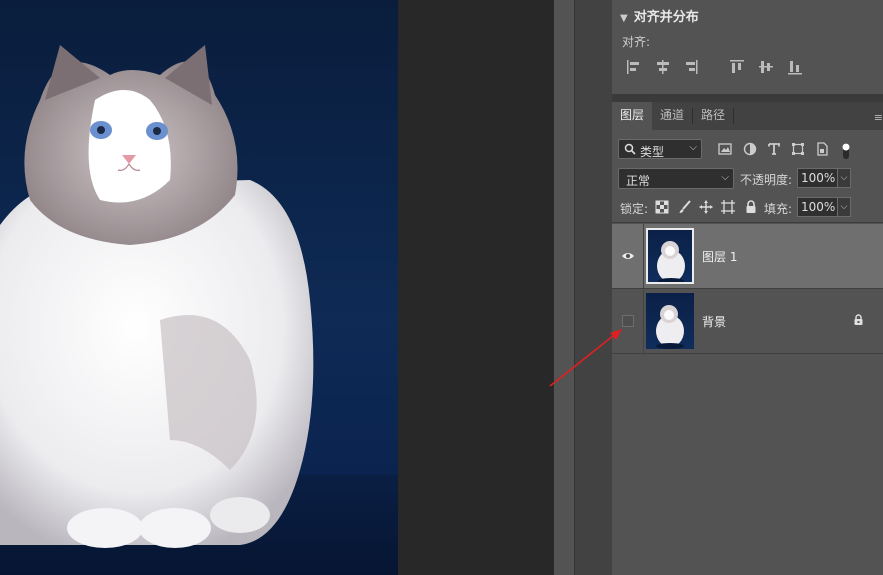  Describe the element at coordinates (747, 353) in the screenshot. I see `layer-divider` at that location.